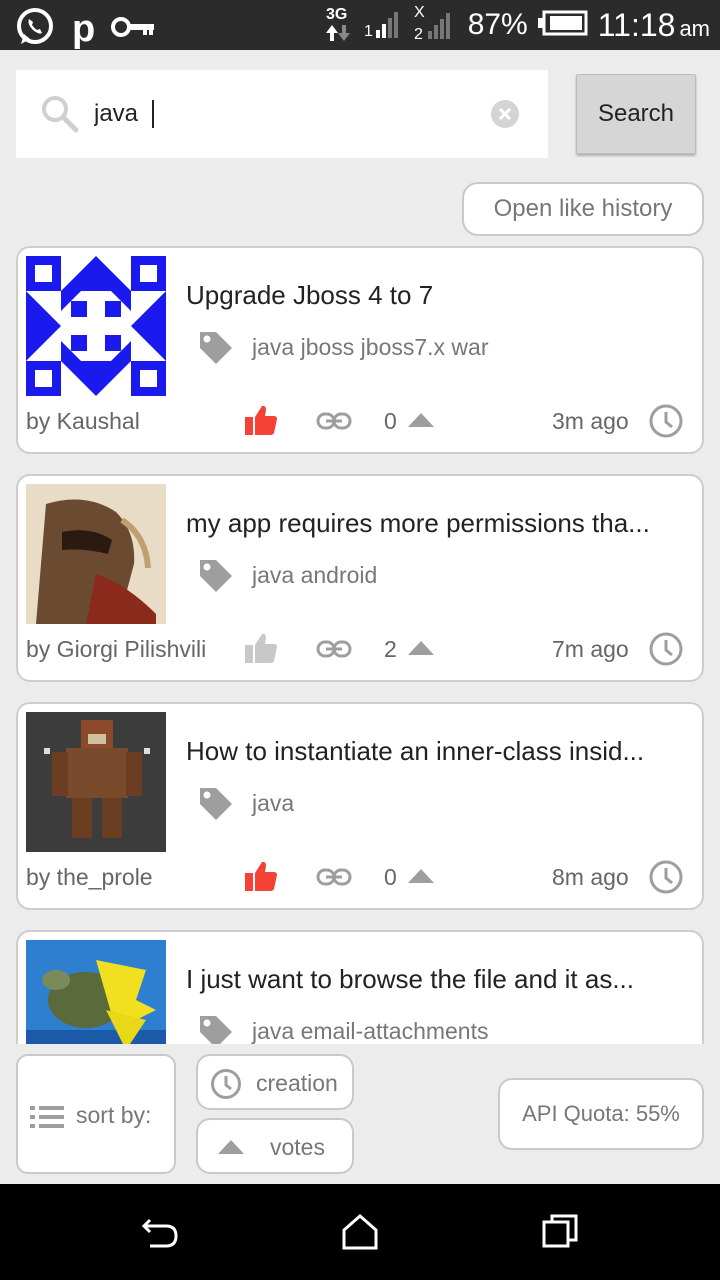 The height and width of the screenshot is (1280, 720). I want to click on whatsapp-icon, so click(35, 29).